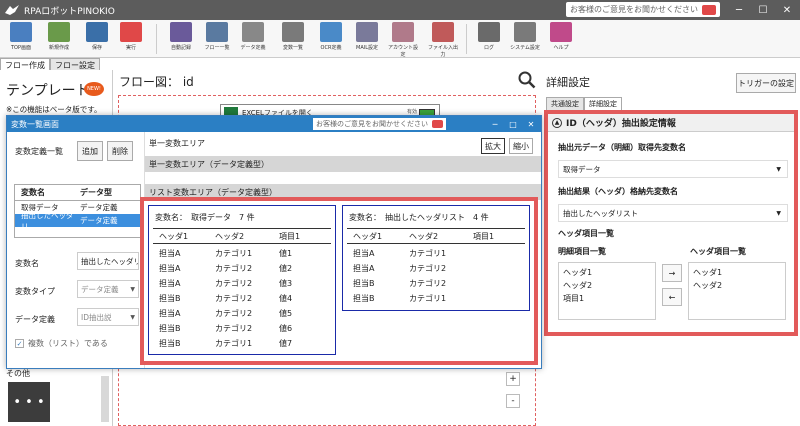  I want to click on toolbar-button: 変数一覧, so click(293, 36).